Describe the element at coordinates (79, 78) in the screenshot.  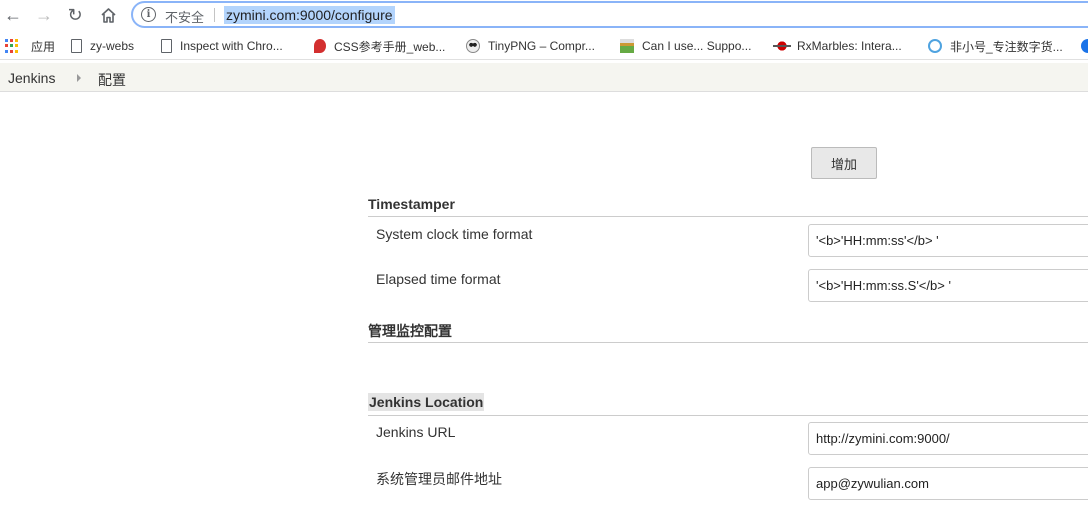
I see `breadcrumb-arrow-icon` at that location.